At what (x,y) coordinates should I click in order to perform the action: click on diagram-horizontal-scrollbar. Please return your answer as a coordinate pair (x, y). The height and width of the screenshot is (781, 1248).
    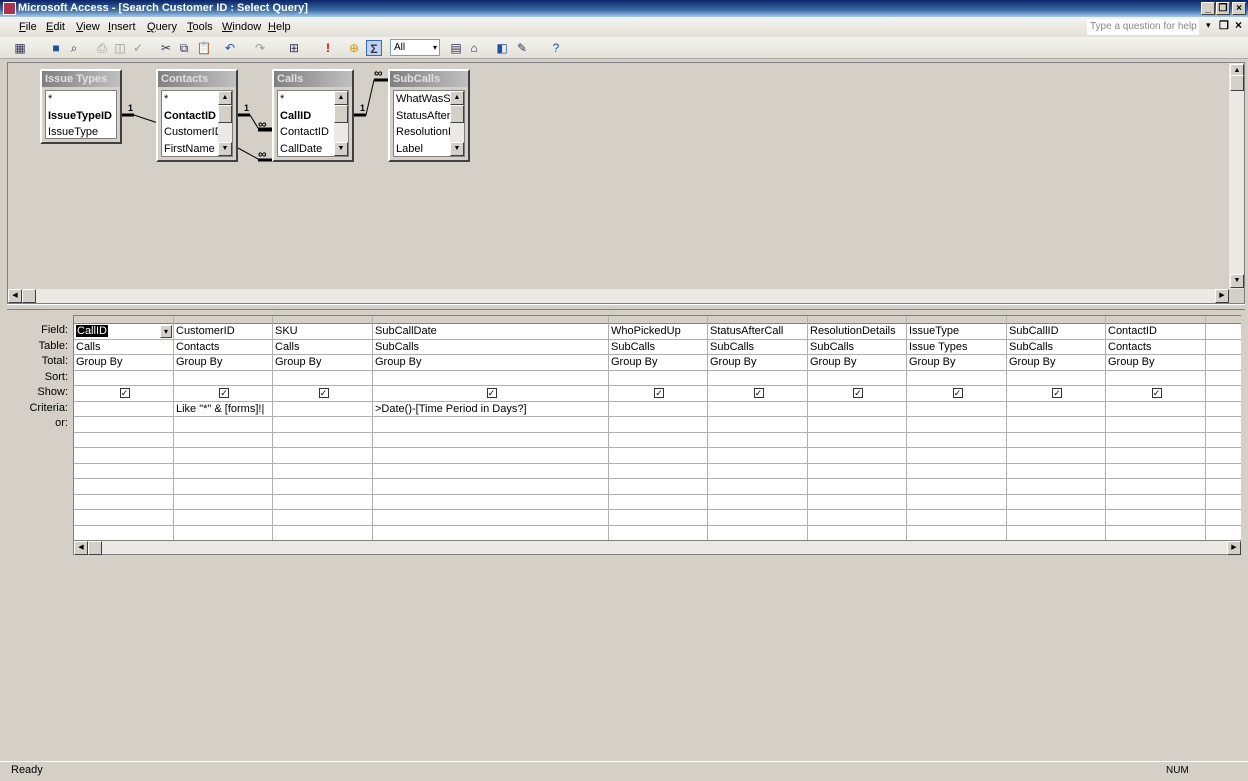
    Looking at the image, I should click on (618, 296).